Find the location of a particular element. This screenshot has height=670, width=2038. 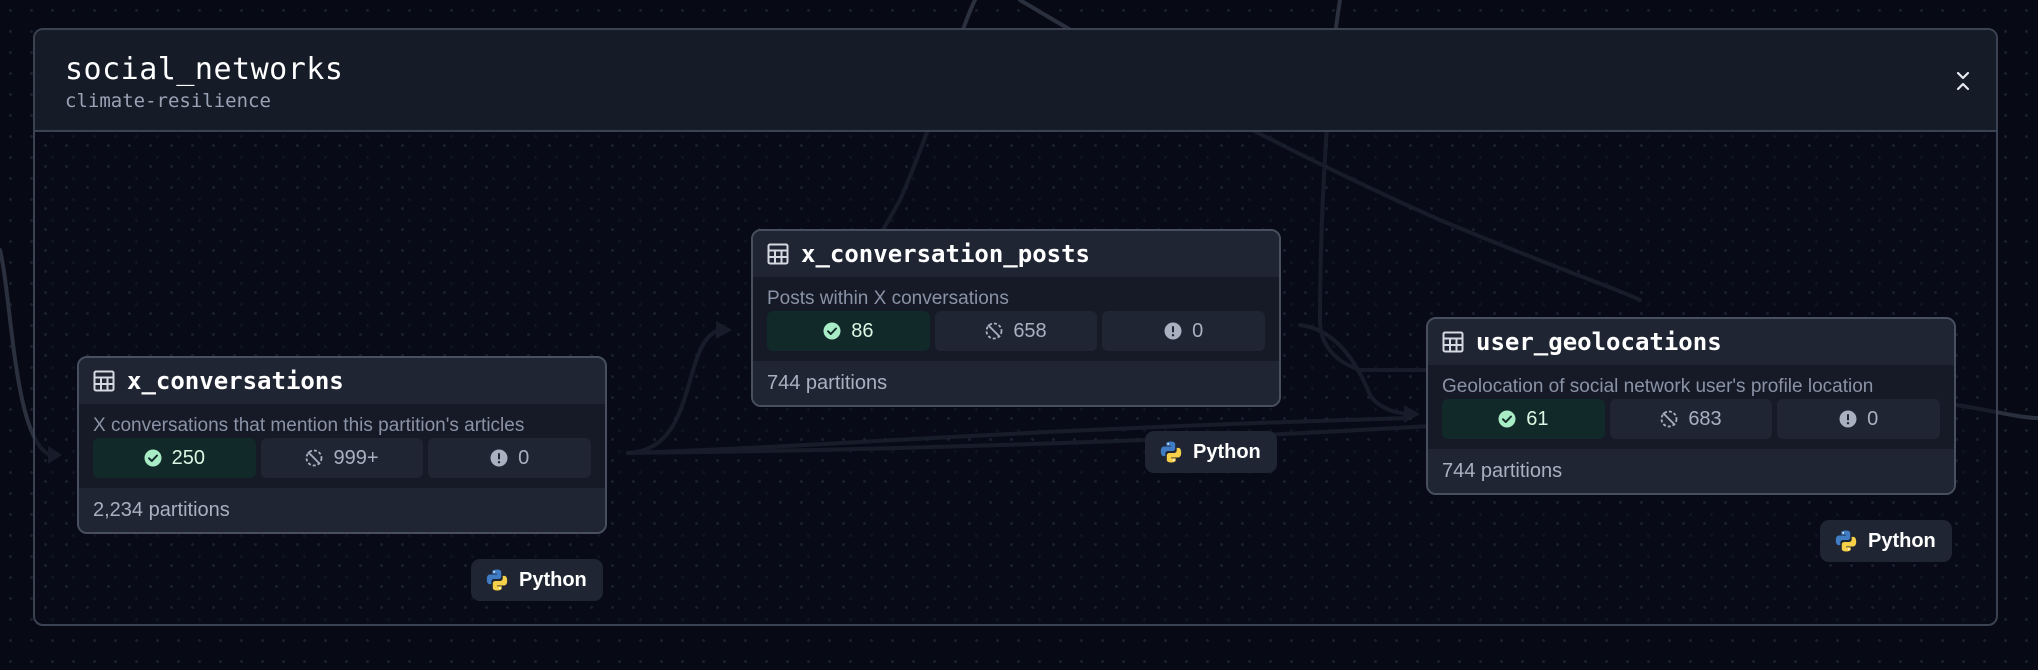

group-title: social_networks is located at coordinates (204, 69).